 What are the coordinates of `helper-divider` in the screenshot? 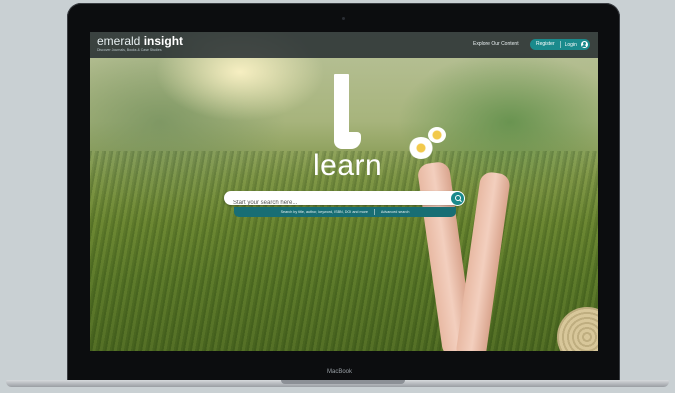 It's located at (374, 212).